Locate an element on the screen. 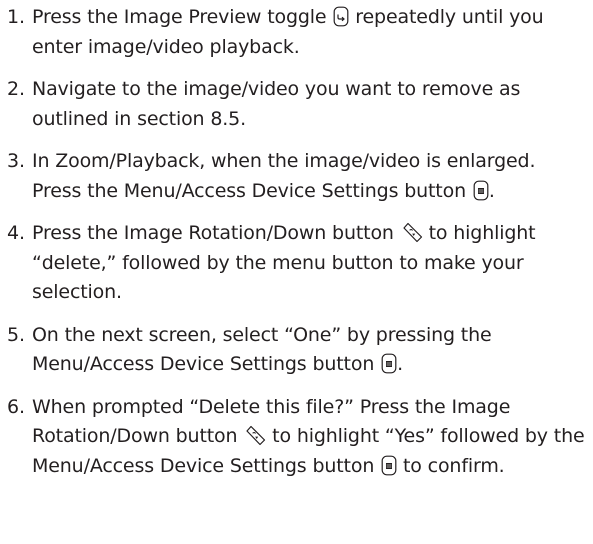 The height and width of the screenshot is (544, 593). step-number: 6. is located at coordinates (16, 406).